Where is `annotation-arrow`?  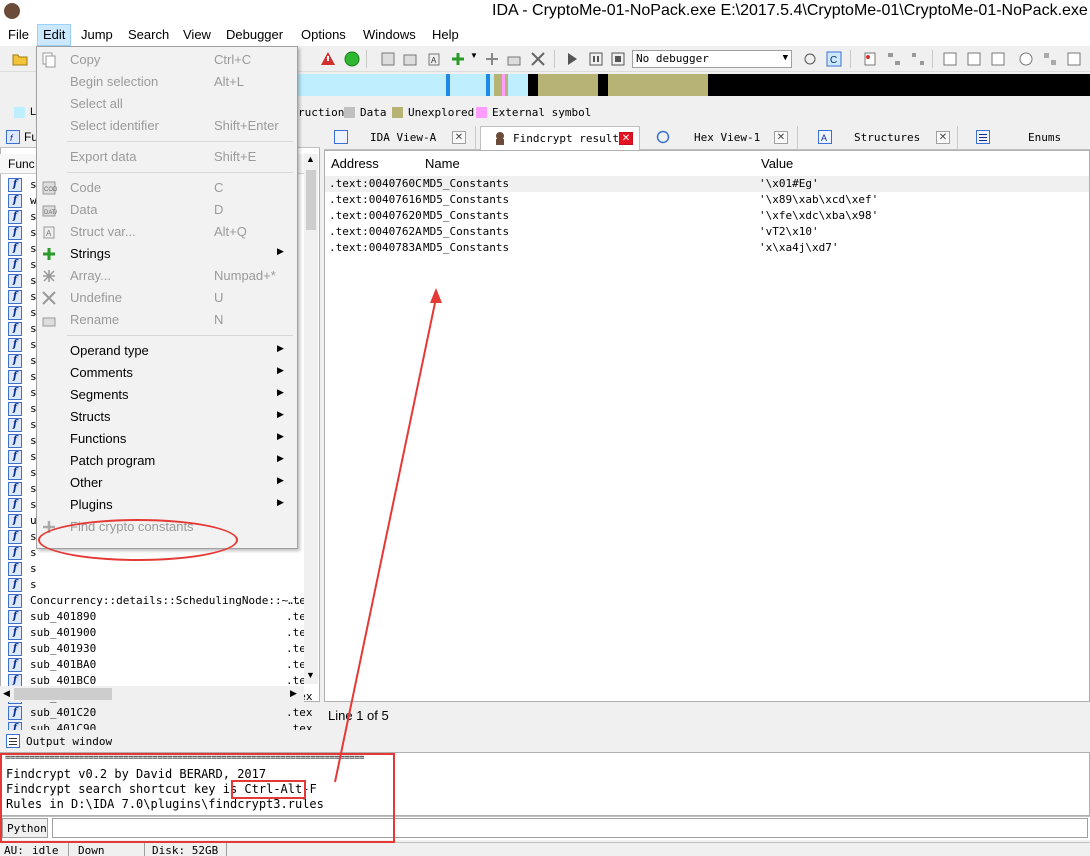
annotation-arrow is located at coordinates (388, 535).